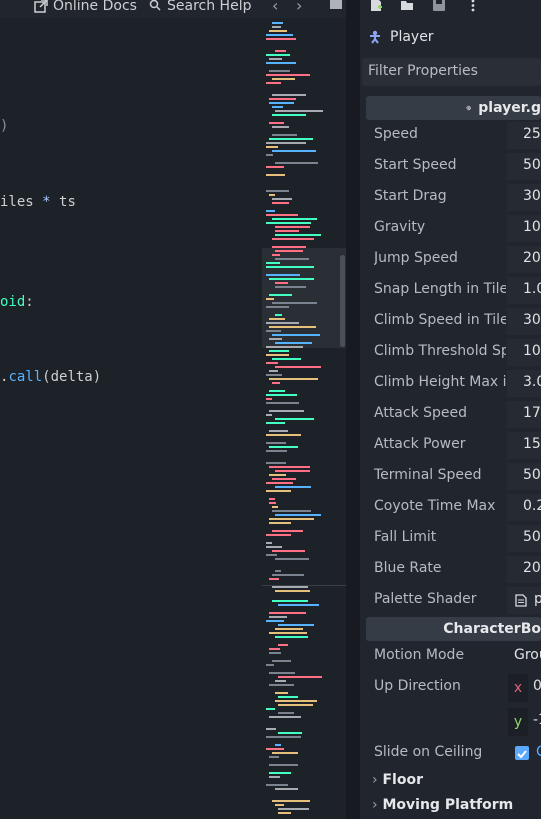  I want to click on filter-properties-input: Filter Properties, so click(451, 72).